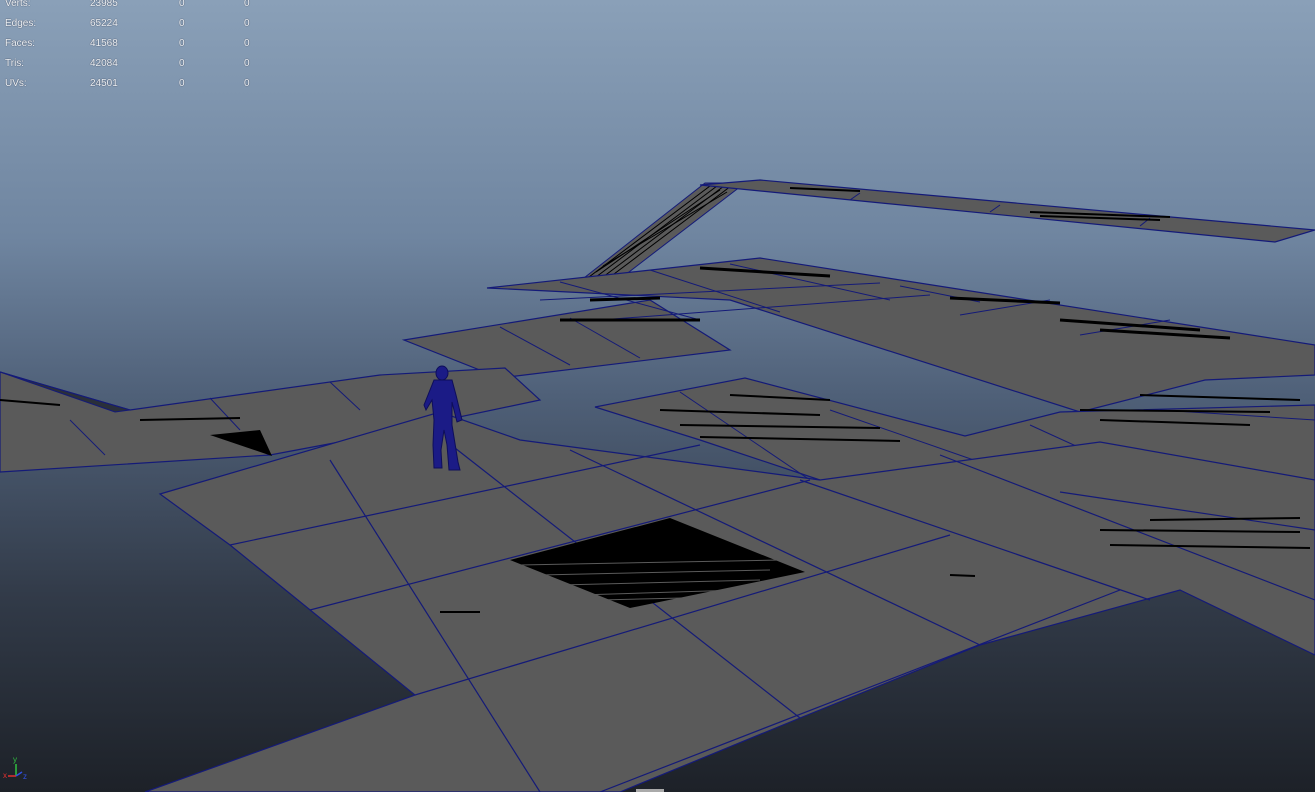 Image resolution: width=1315 pixels, height=792 pixels. I want to click on hud-total: 24501, so click(104, 83).